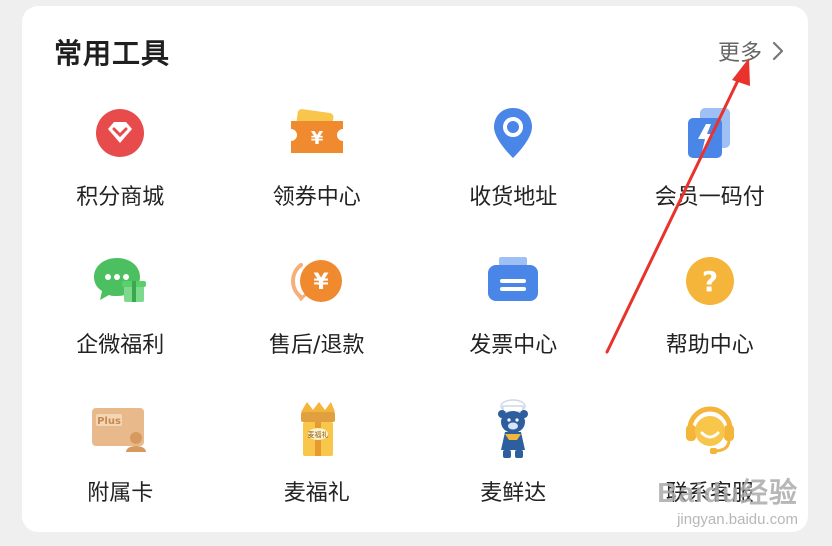 The width and height of the screenshot is (832, 546). Describe the element at coordinates (109, 421) in the screenshot. I see `svg-text: Plus` at that location.